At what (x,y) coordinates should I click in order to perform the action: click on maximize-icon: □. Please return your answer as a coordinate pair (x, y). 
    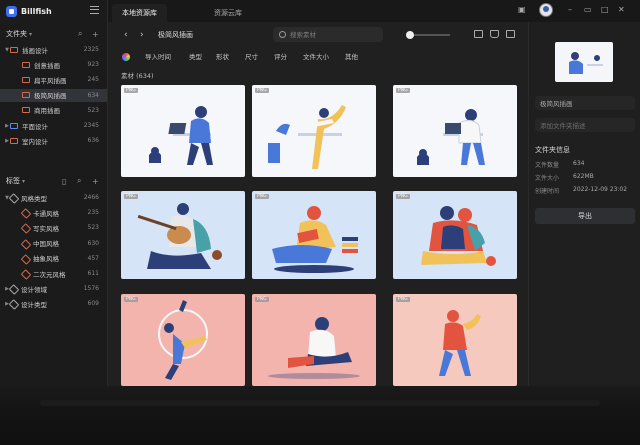
    Looking at the image, I should click on (605, 9).